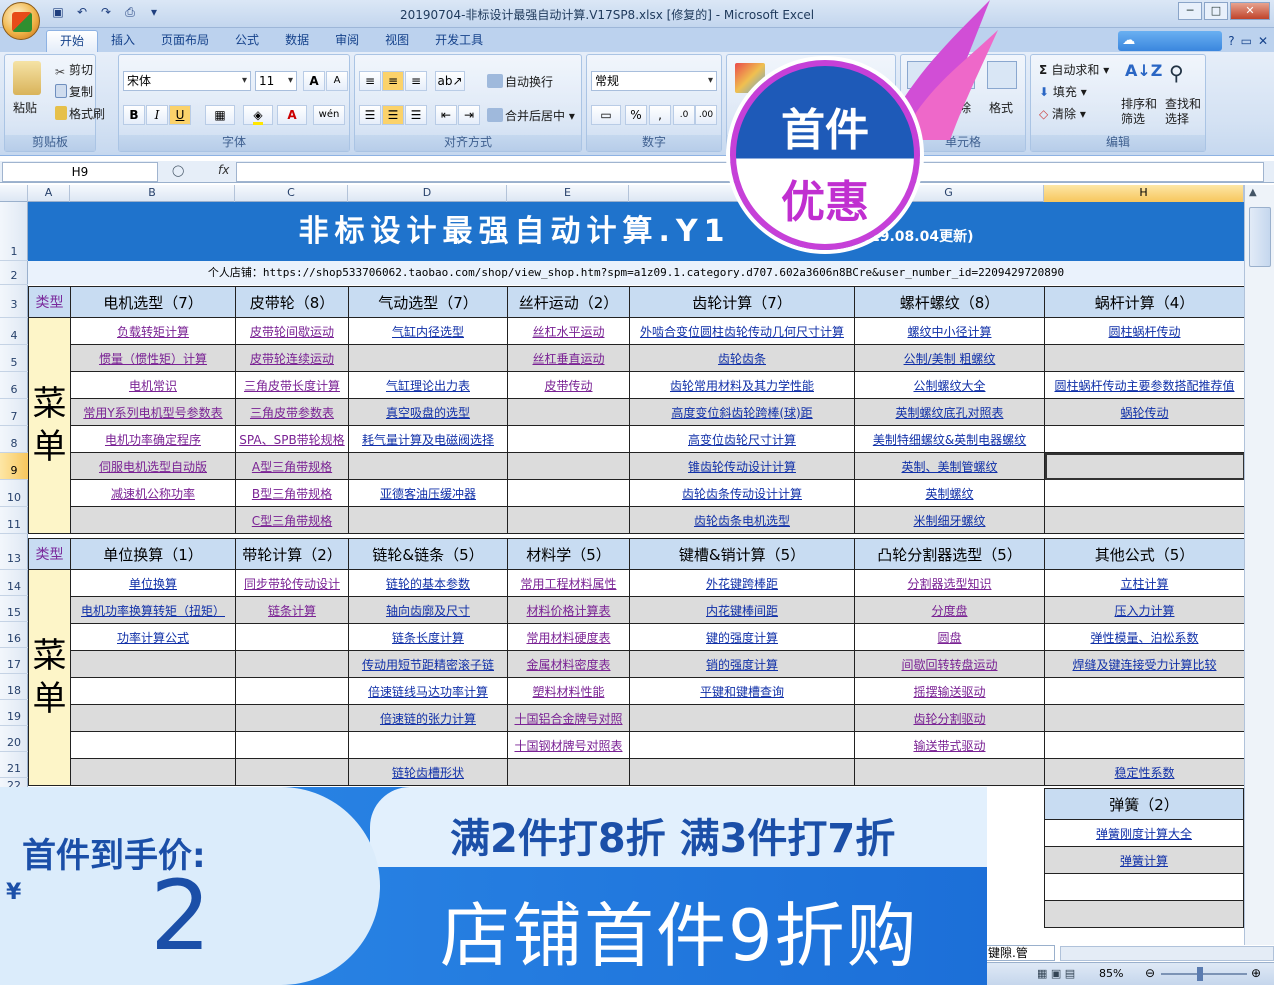  What do you see at coordinates (1250, 11) in the screenshot?
I see `close-button: ✕` at bounding box center [1250, 11].